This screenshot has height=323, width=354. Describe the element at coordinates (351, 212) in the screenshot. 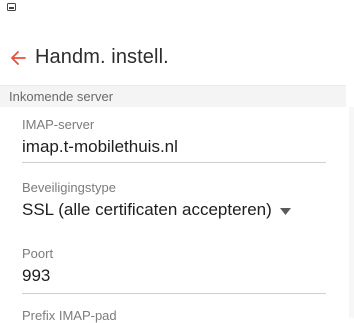

I see `right-edge-shade` at that location.